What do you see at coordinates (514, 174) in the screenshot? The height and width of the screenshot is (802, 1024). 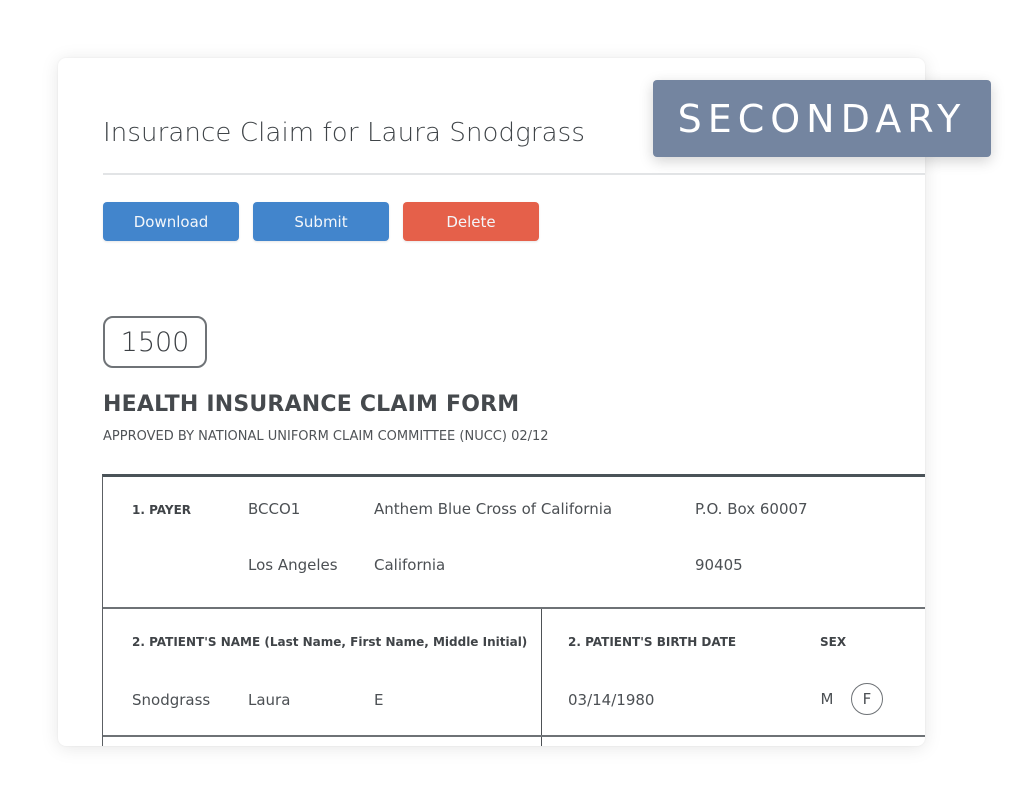 I see `title-divider` at bounding box center [514, 174].